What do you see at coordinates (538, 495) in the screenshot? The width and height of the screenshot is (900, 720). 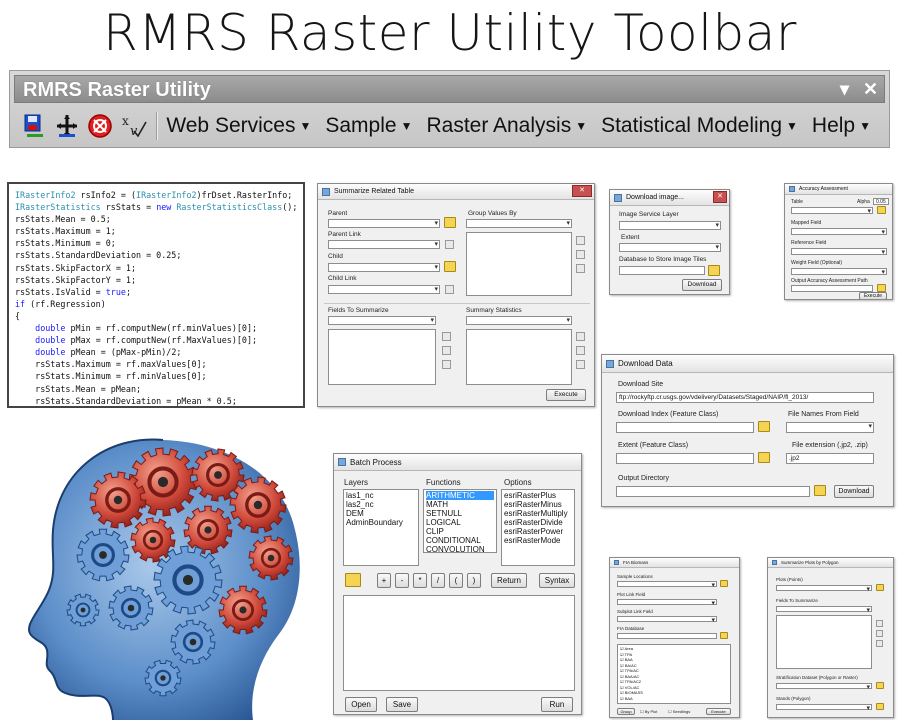 I see `option-item: esriRasterPlus` at bounding box center [538, 495].